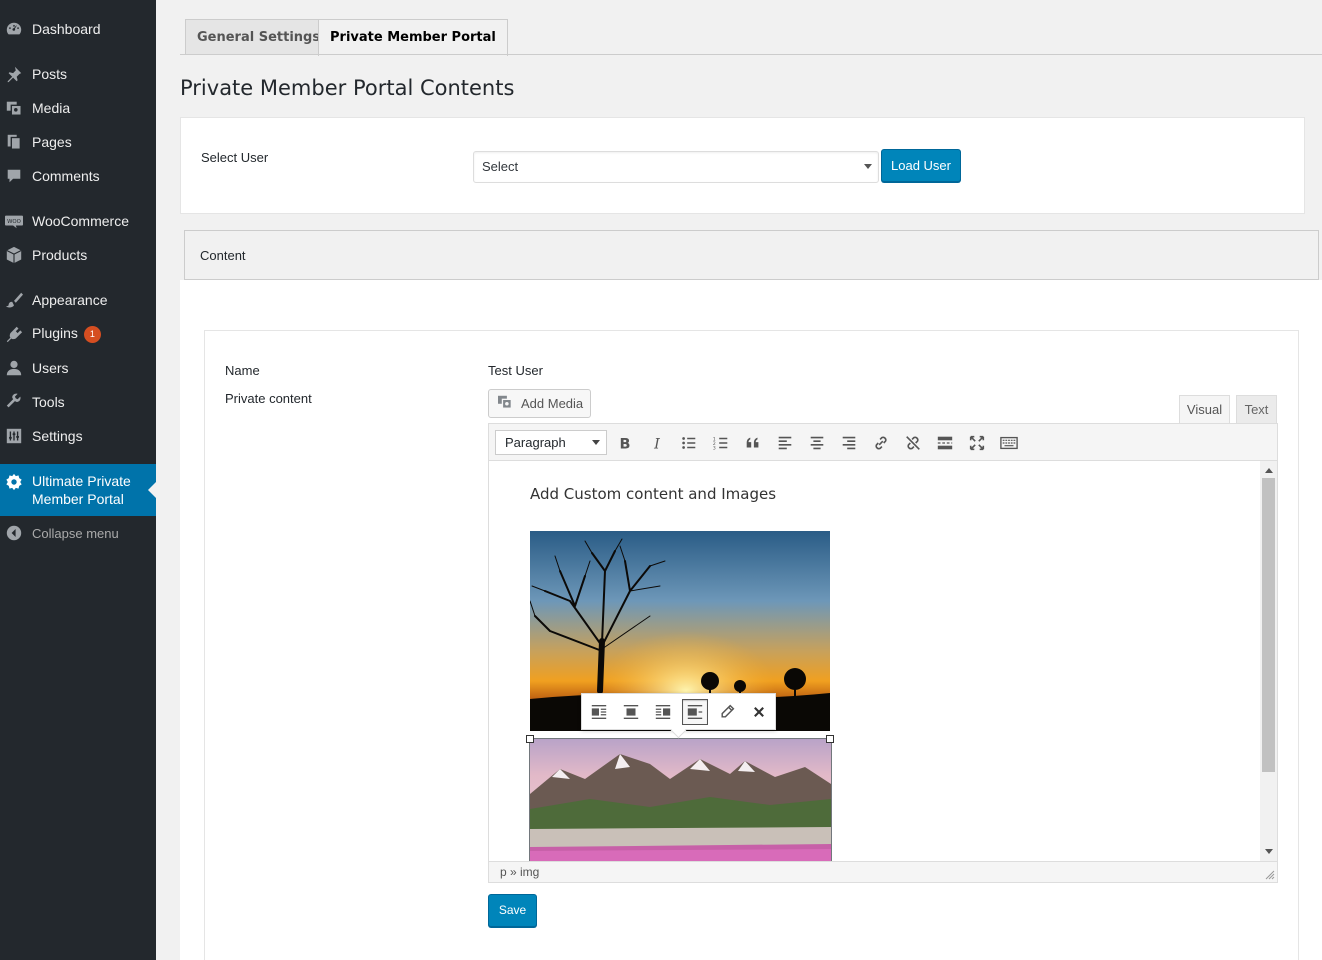 The image size is (1322, 960). I want to click on dashboard-icon, so click(14, 29).